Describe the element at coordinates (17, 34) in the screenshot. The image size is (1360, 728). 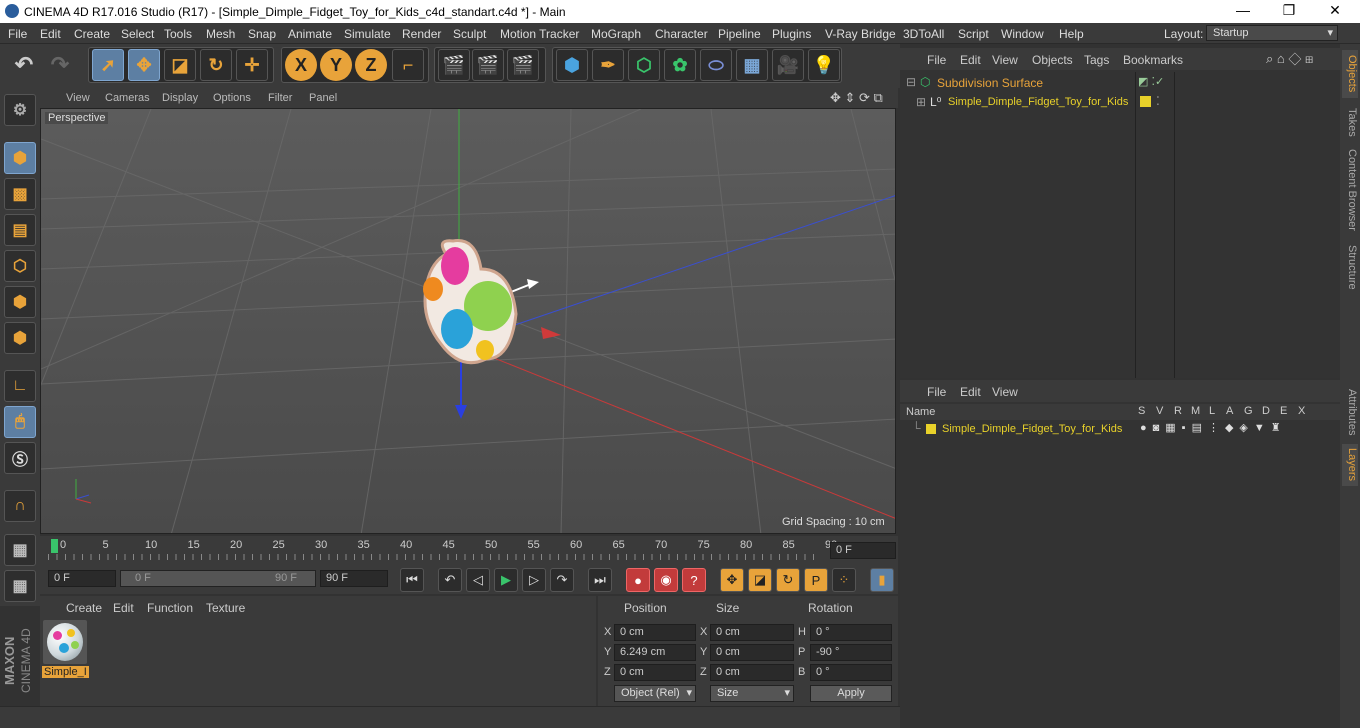
I see `menu-file: File` at that location.